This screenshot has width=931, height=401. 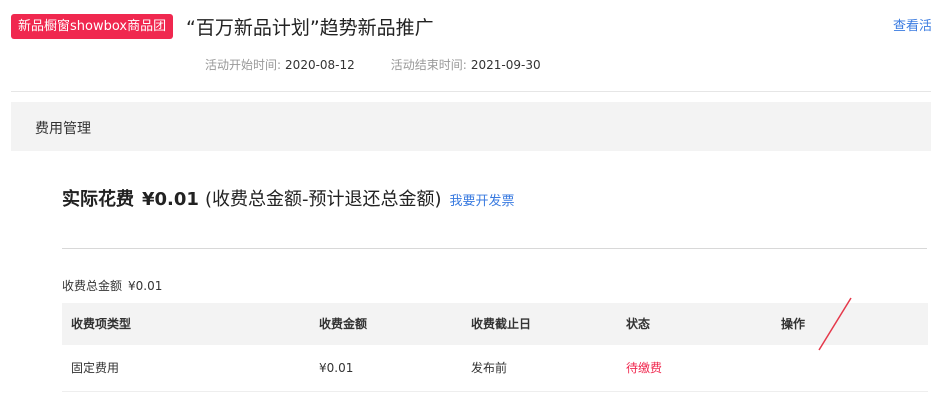 What do you see at coordinates (63, 129) in the screenshot?
I see `section-title: 费用管理` at bounding box center [63, 129].